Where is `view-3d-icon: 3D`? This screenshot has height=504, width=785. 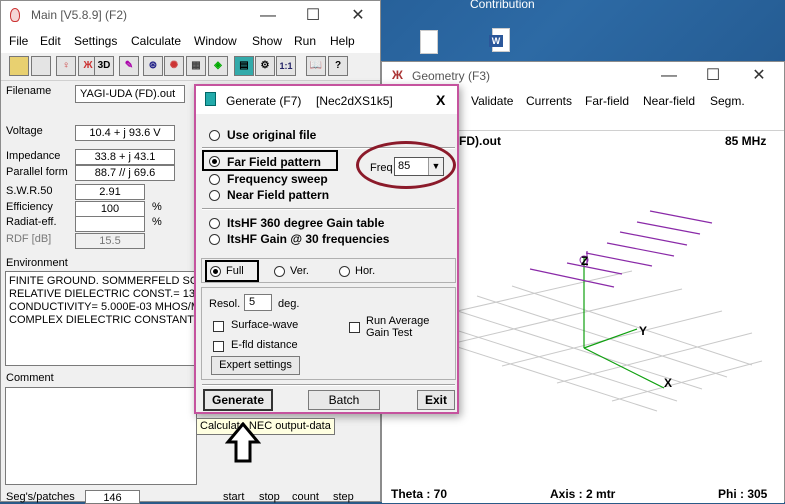
view-3d-icon: 3D is located at coordinates (104, 66).